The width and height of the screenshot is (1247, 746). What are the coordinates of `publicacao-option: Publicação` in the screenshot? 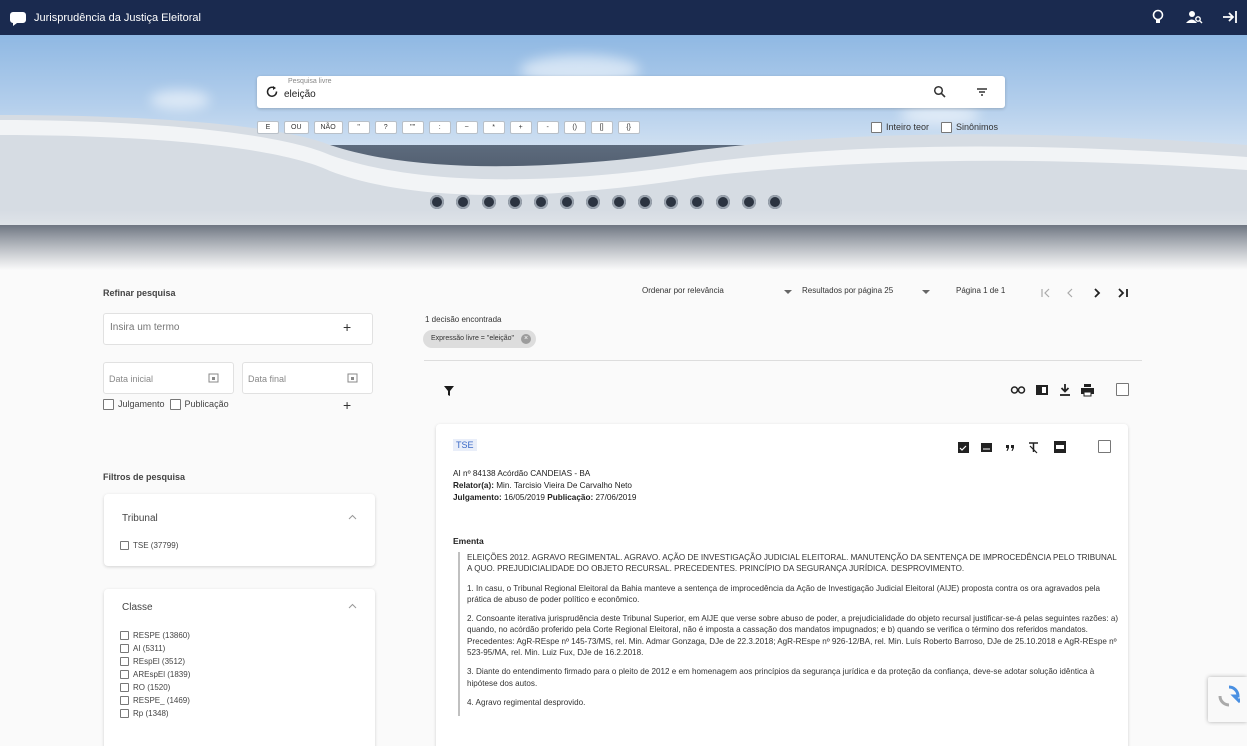 It's located at (199, 405).